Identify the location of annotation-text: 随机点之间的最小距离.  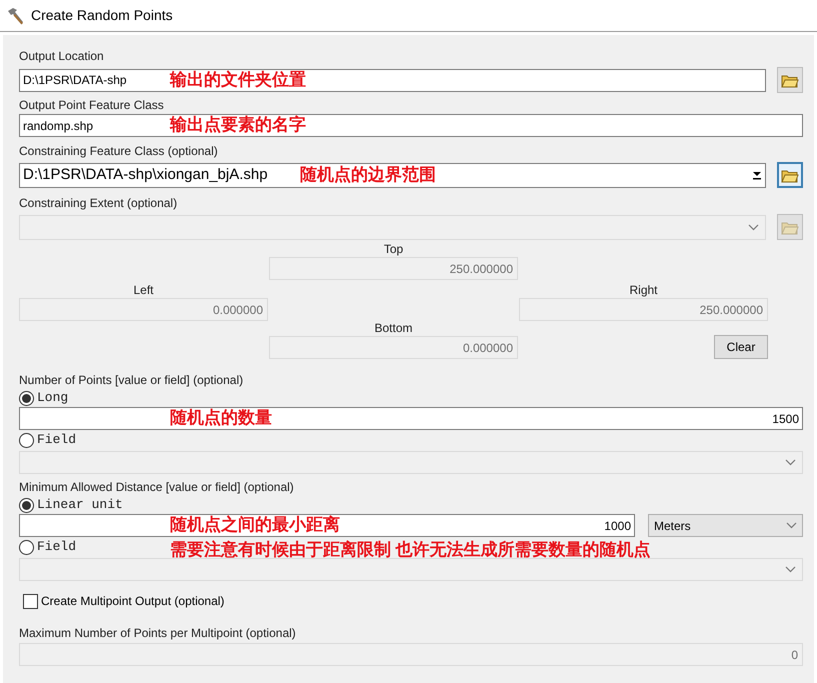
(255, 525).